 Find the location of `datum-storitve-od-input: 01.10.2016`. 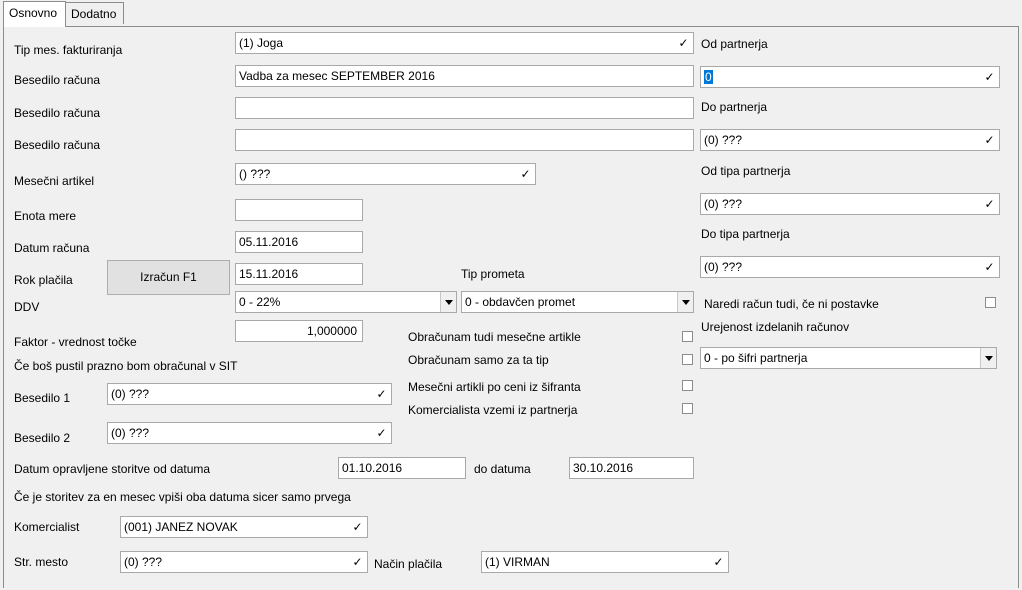

datum-storitve-od-input: 01.10.2016 is located at coordinates (402, 468).